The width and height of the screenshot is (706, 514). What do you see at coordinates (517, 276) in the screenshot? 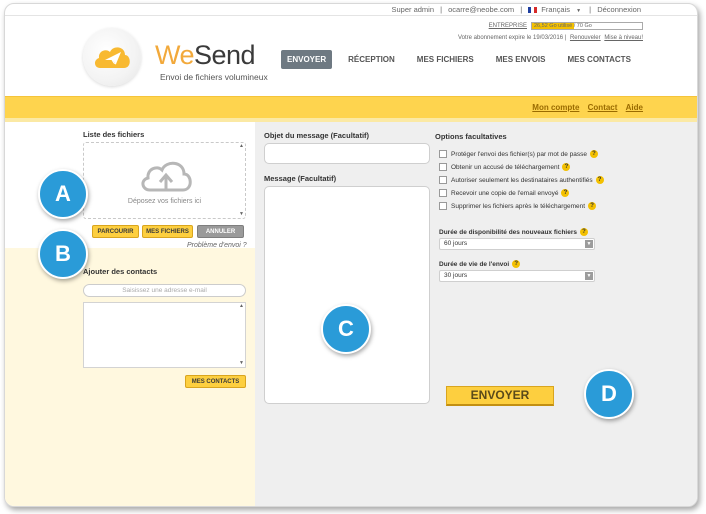
I see `lifetime-select: 30 jours ▼` at bounding box center [517, 276].